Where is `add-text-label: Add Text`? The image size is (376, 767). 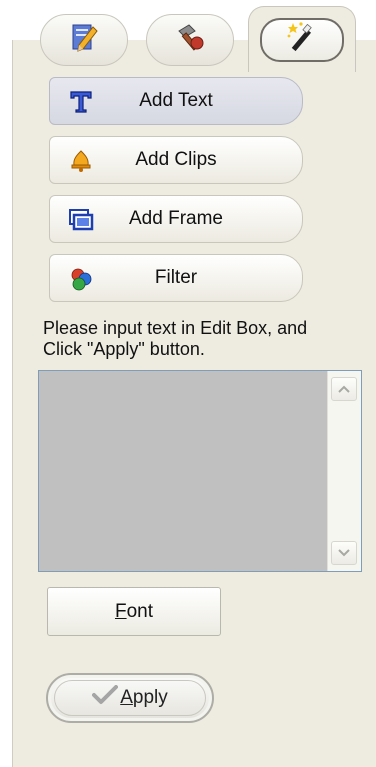
add-text-label: Add Text is located at coordinates (176, 100).